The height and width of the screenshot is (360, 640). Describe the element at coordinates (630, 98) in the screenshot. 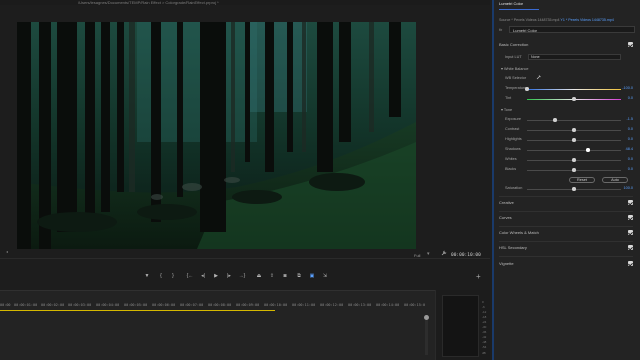

I see `tint-value: 0.0` at that location.